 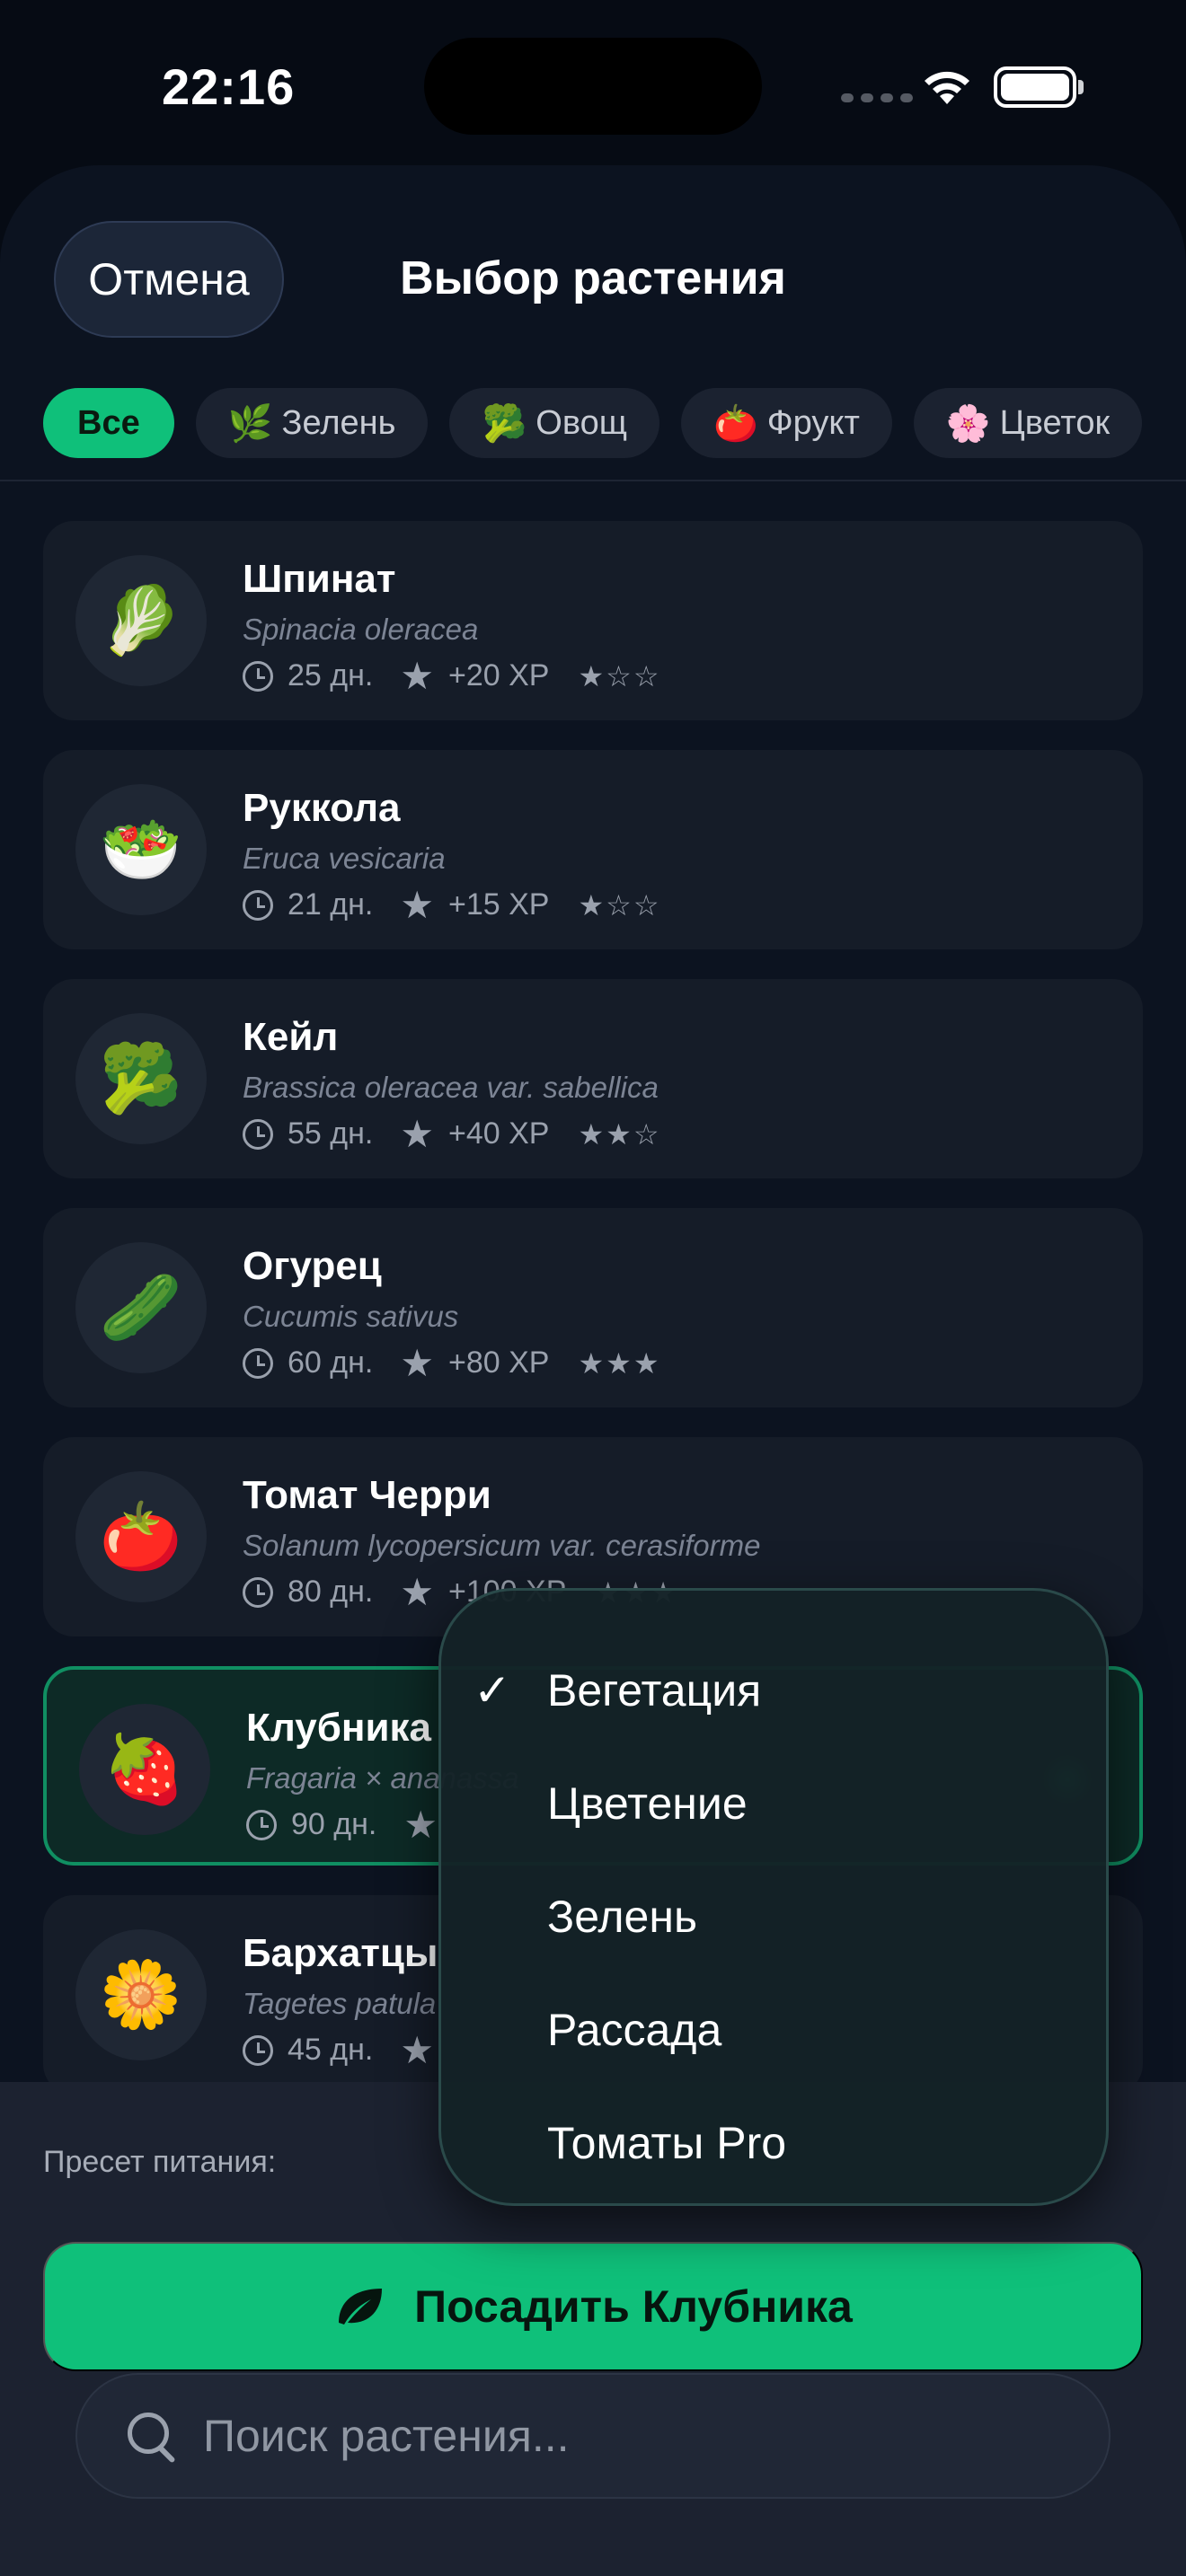 What do you see at coordinates (344, 858) in the screenshot?
I see `plant-latin-name: Eruca vesicaria` at bounding box center [344, 858].